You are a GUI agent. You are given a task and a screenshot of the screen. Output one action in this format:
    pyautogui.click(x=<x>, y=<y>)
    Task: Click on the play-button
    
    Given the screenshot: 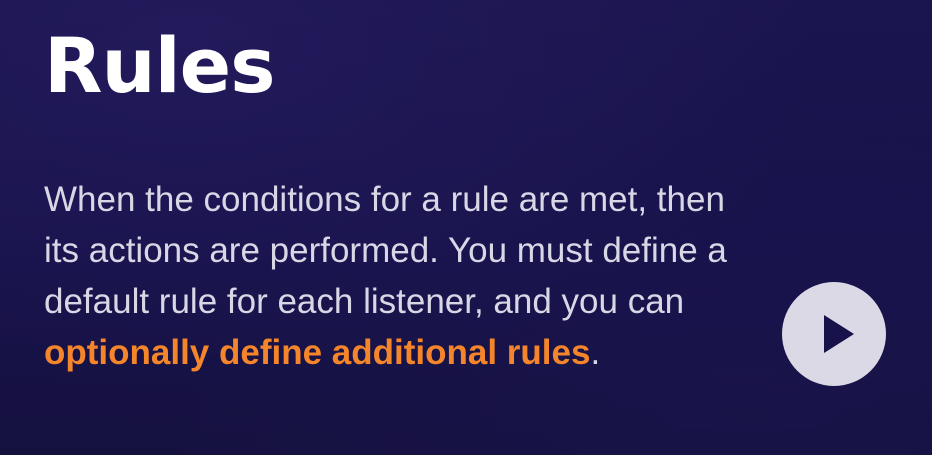 What is the action you would take?
    pyautogui.click(x=834, y=334)
    